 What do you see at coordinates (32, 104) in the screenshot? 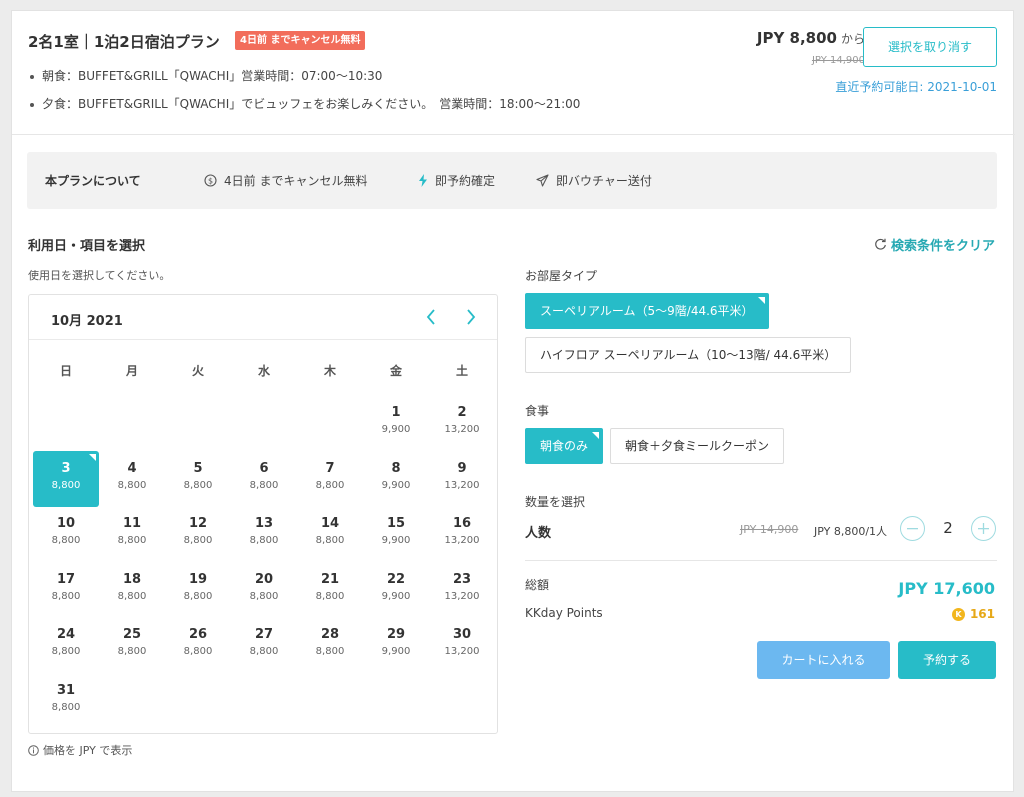
I see `bullet-icon` at bounding box center [32, 104].